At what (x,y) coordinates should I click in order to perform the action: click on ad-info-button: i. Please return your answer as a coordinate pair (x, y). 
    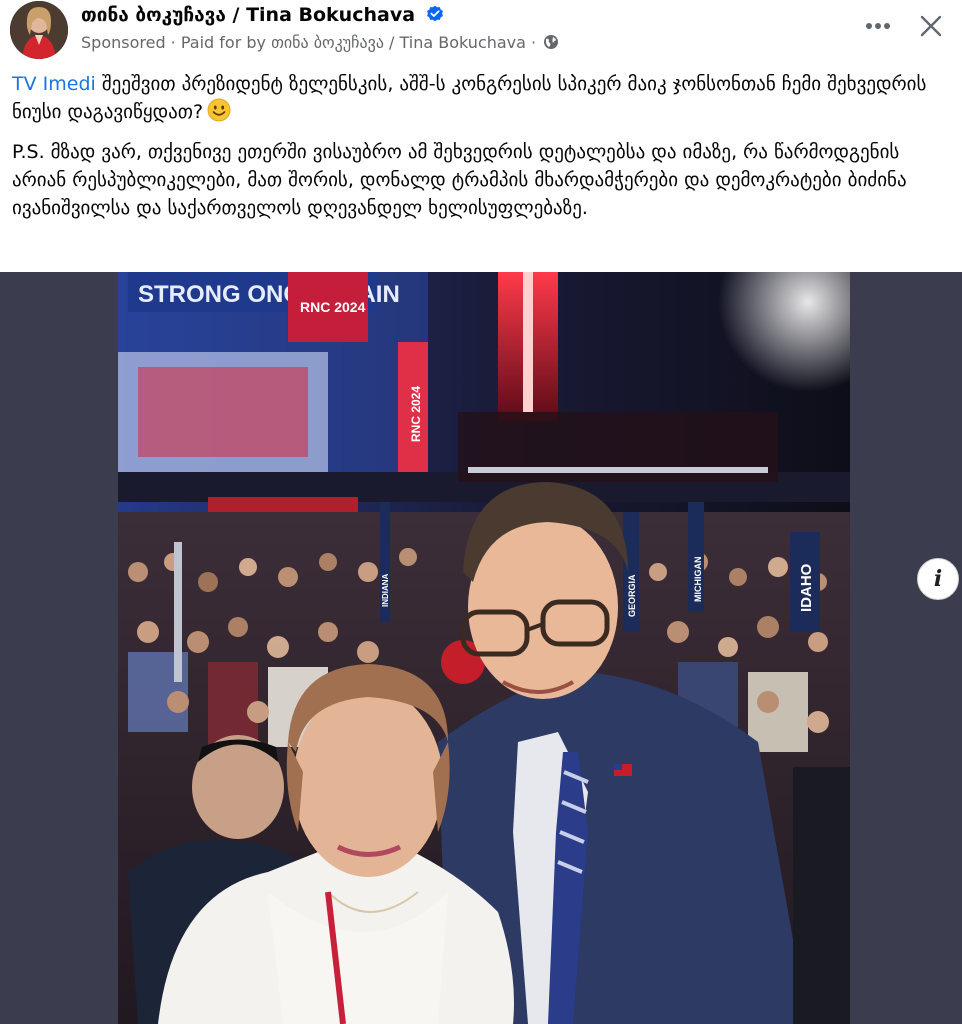
    Looking at the image, I should click on (938, 579).